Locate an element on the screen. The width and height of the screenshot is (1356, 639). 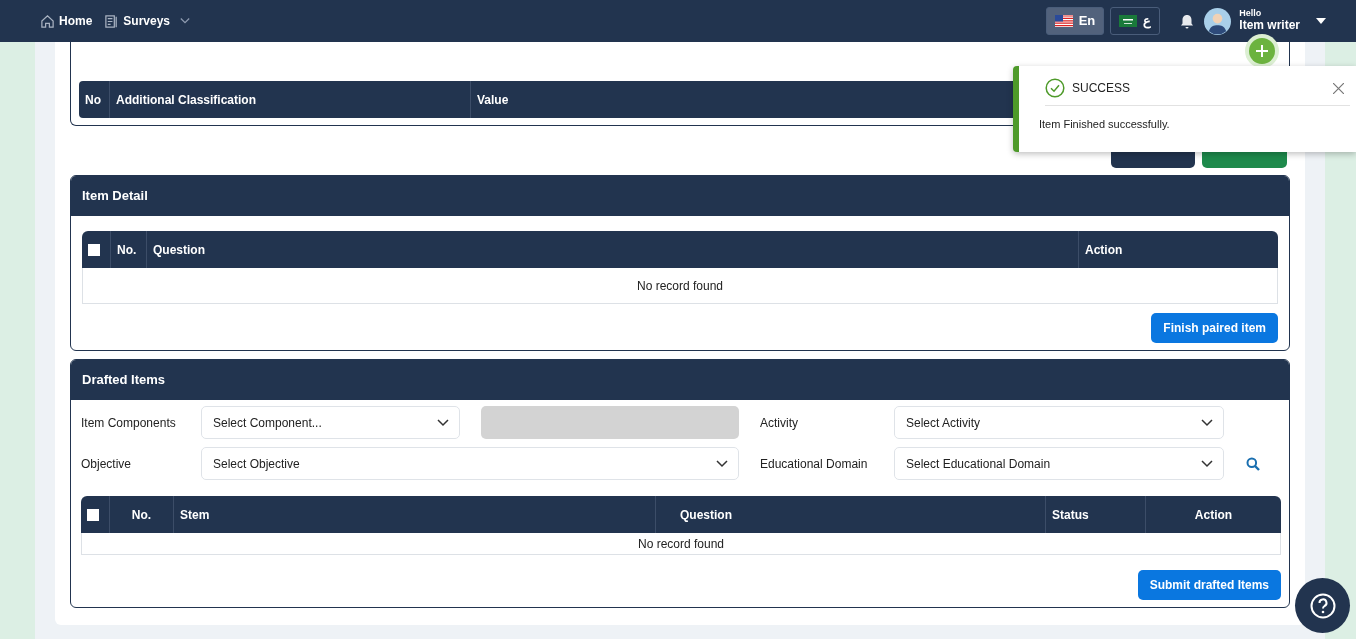
field-label: Item Components is located at coordinates (129, 423).